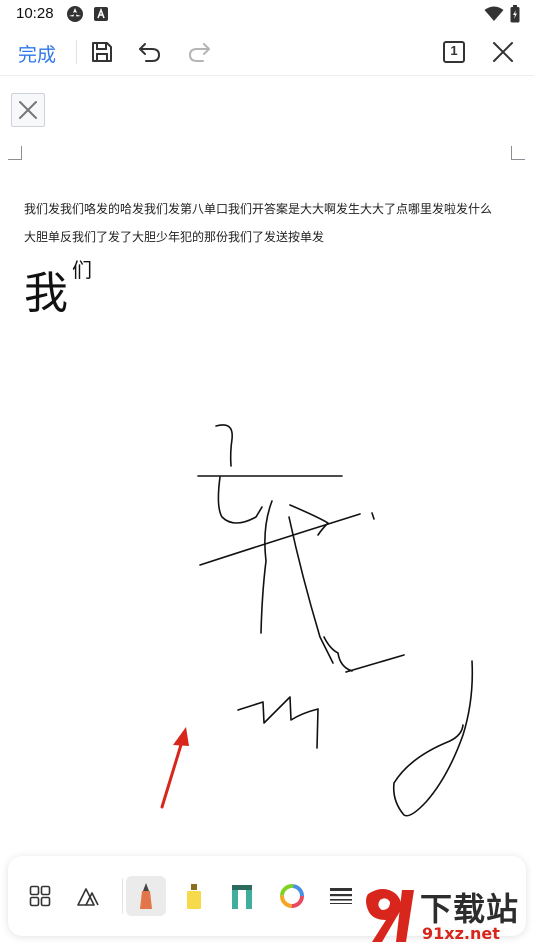  I want to click on a-badge-icon, so click(101, 14).